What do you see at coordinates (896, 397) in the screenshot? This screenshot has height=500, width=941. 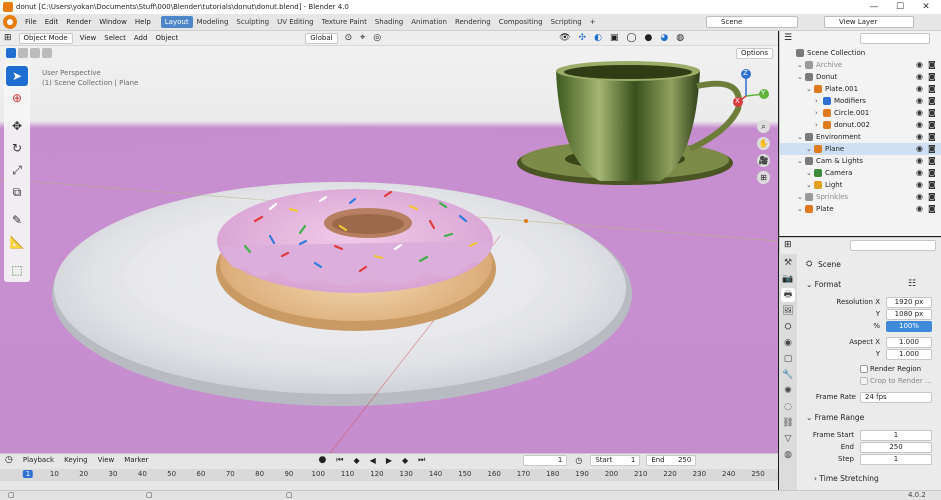 I see `frame-rate-dropdown: 24 fps` at bounding box center [896, 397].